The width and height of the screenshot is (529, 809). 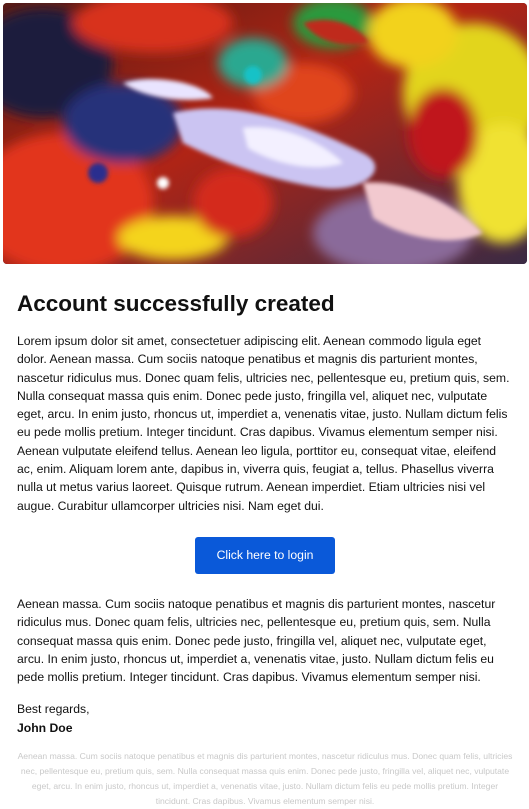 I want to click on button-container: Click here to login, so click(x=265, y=555).